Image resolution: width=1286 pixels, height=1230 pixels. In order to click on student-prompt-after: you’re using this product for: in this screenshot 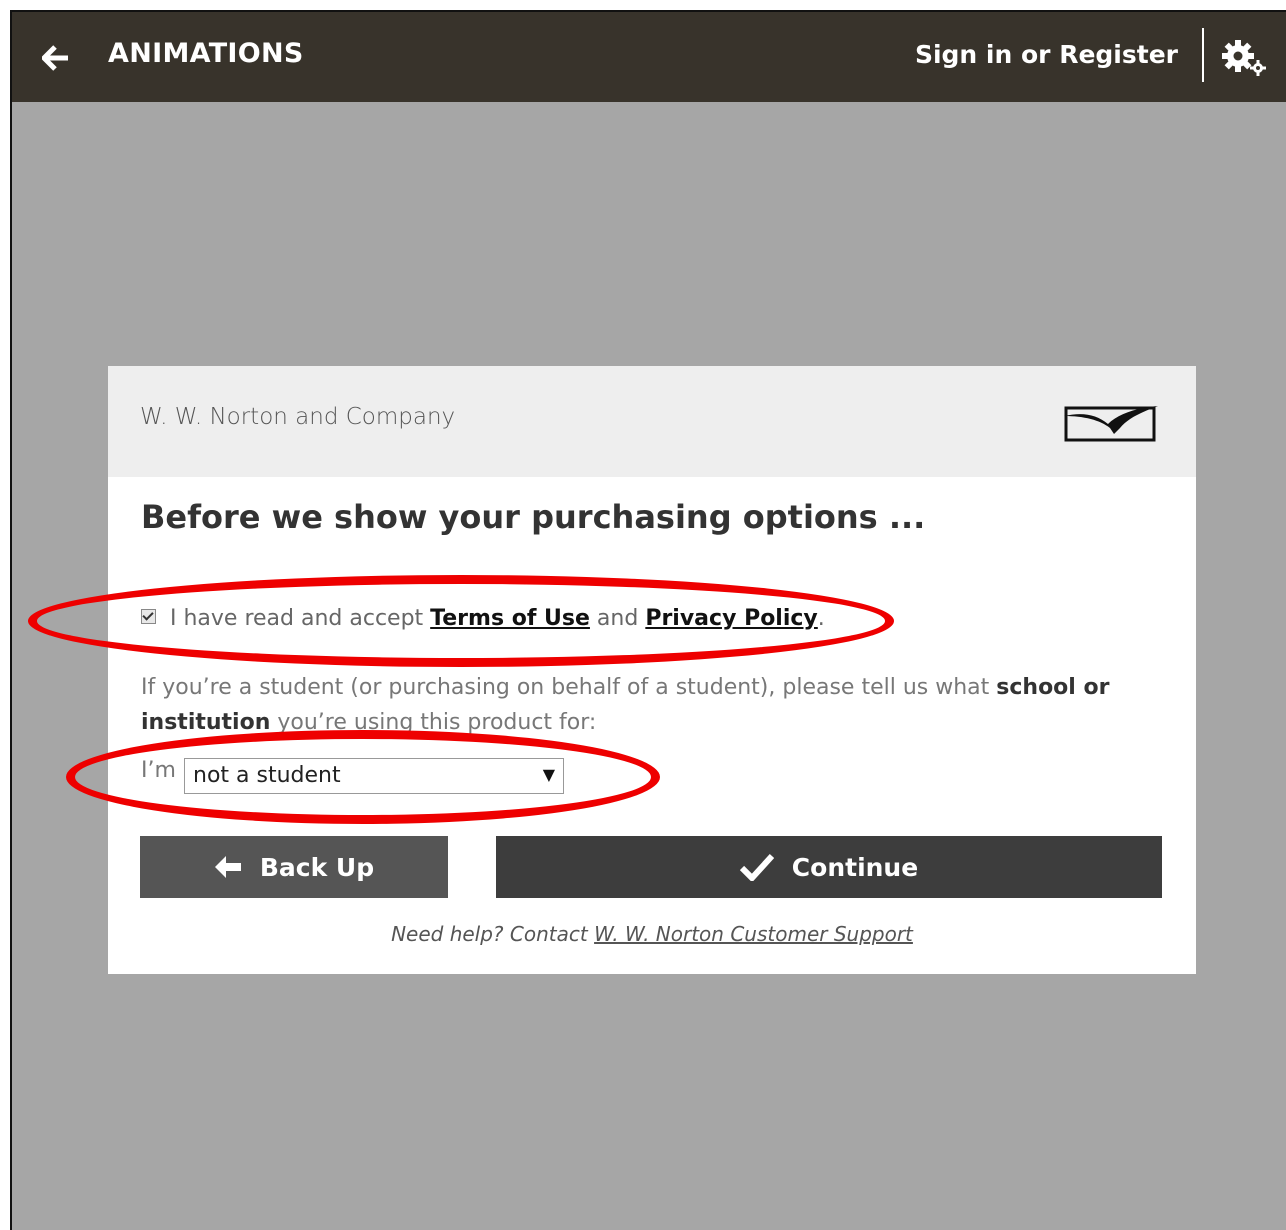, I will do `click(433, 722)`.